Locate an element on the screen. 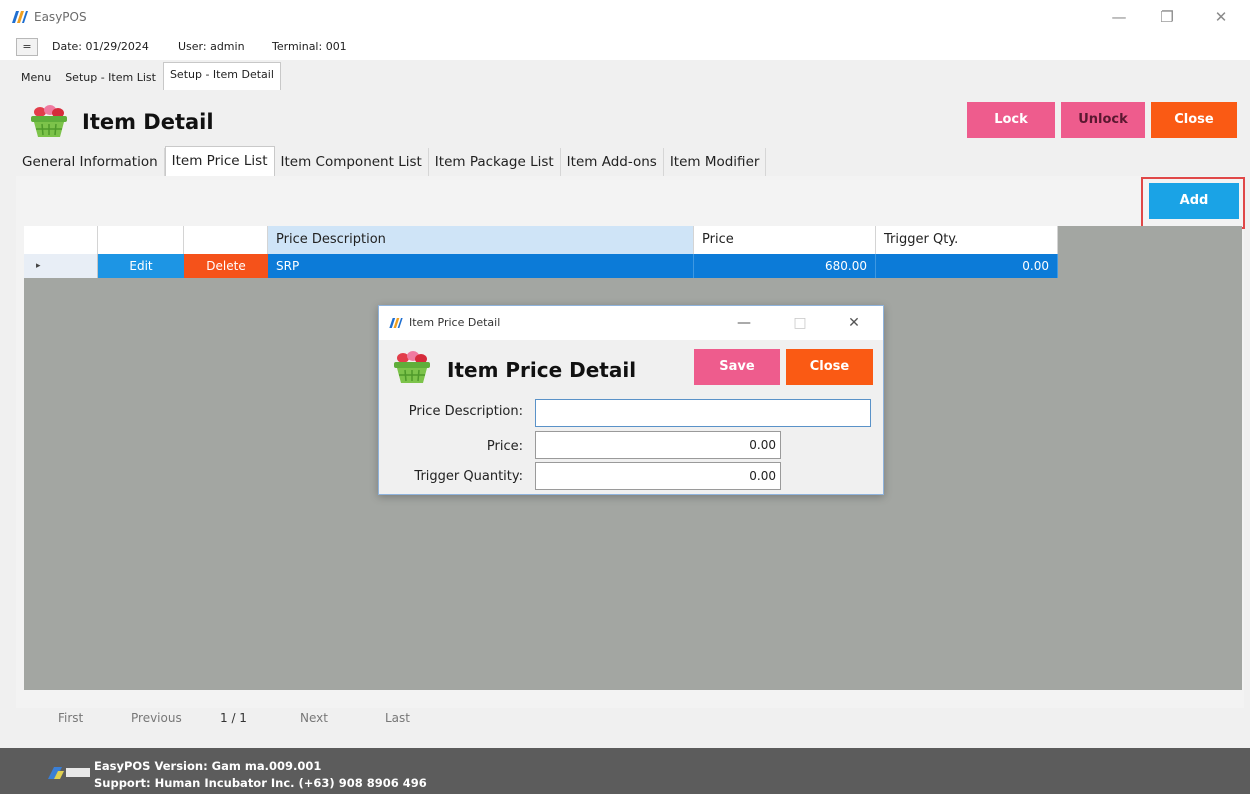  trigger-quantity-input: 0.00 is located at coordinates (658, 476).